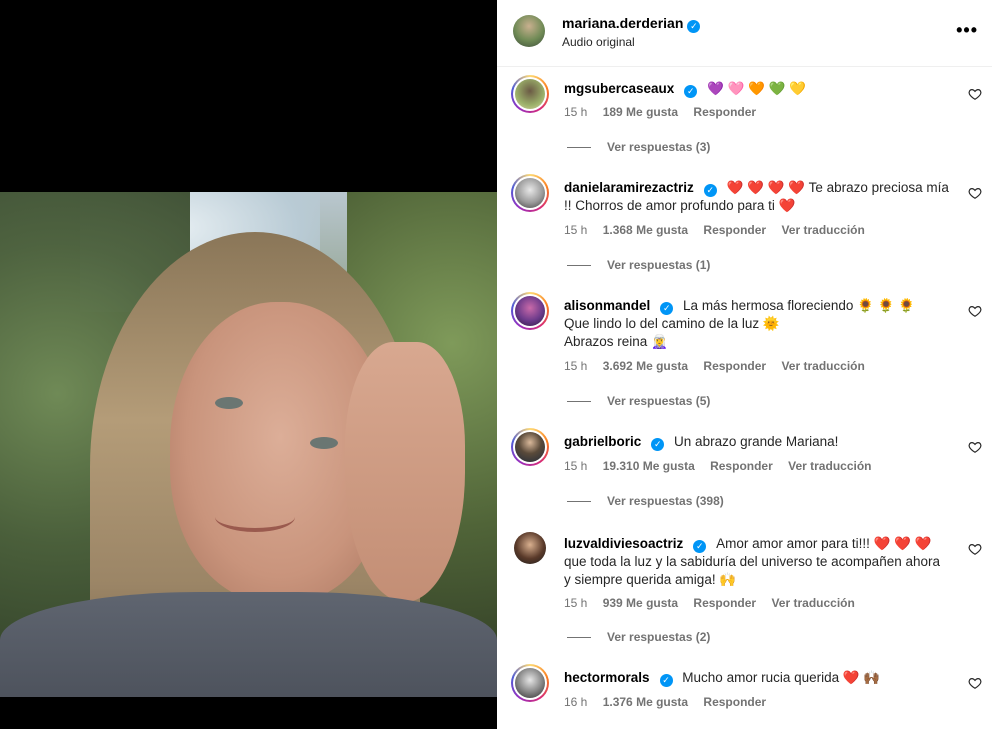  What do you see at coordinates (629, 187) in the screenshot?
I see `comment-username: danielaramirezactriz` at bounding box center [629, 187].